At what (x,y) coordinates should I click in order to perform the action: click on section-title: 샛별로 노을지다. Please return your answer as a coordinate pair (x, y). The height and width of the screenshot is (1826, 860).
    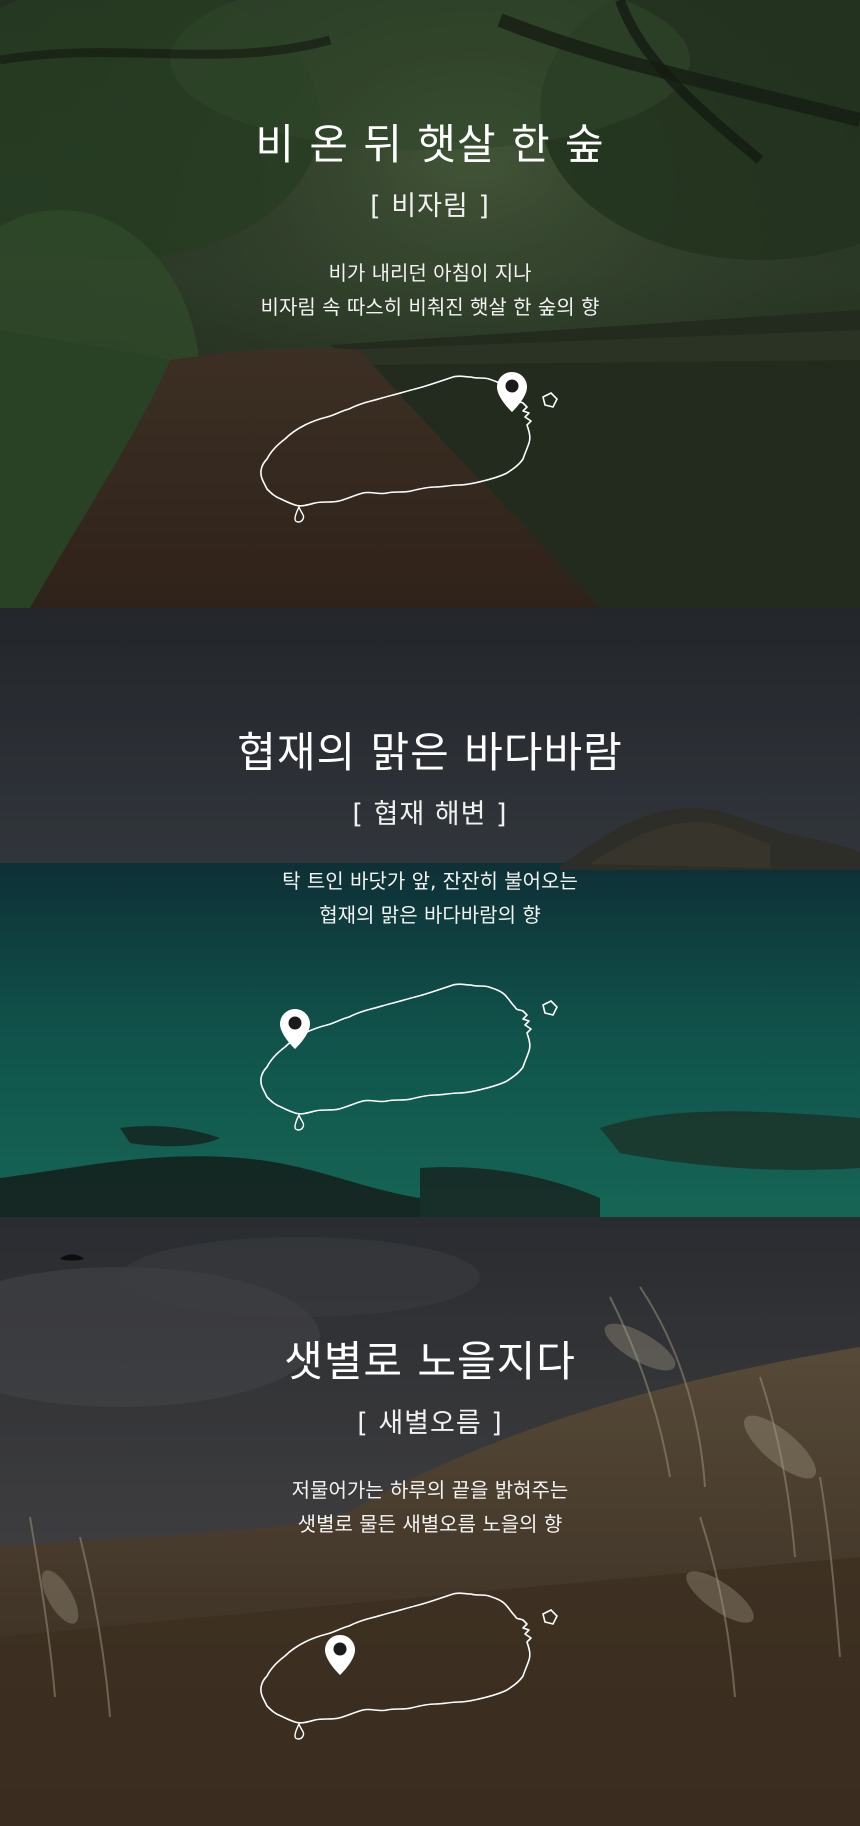
    Looking at the image, I should click on (430, 1361).